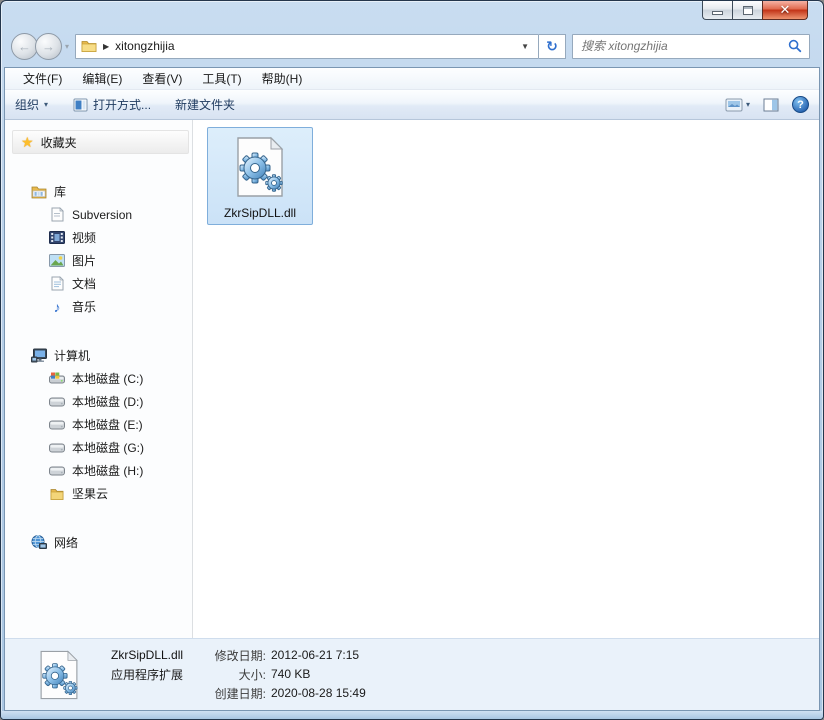 The width and height of the screenshot is (824, 720). I want to click on breadcrumb-arrow-icon: ▶, so click(106, 46).